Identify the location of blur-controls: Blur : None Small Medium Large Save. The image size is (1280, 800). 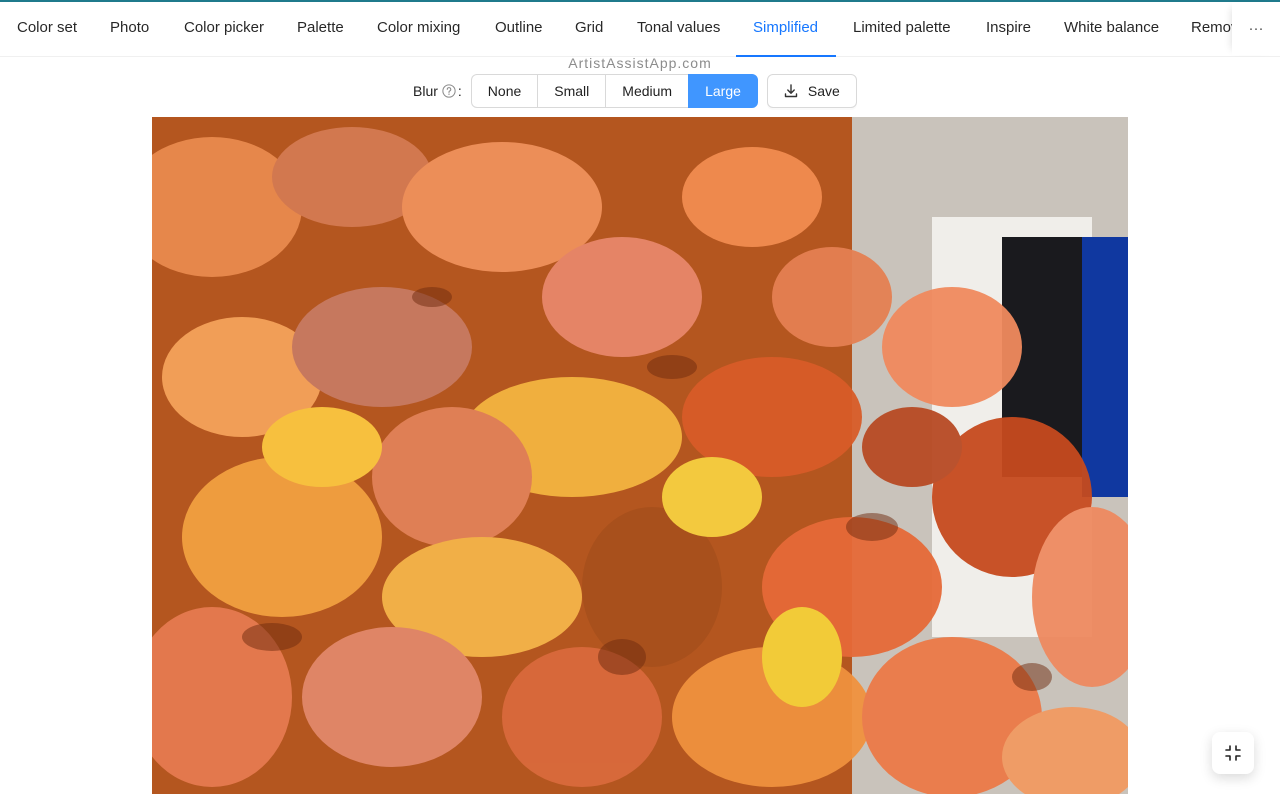
(635, 91).